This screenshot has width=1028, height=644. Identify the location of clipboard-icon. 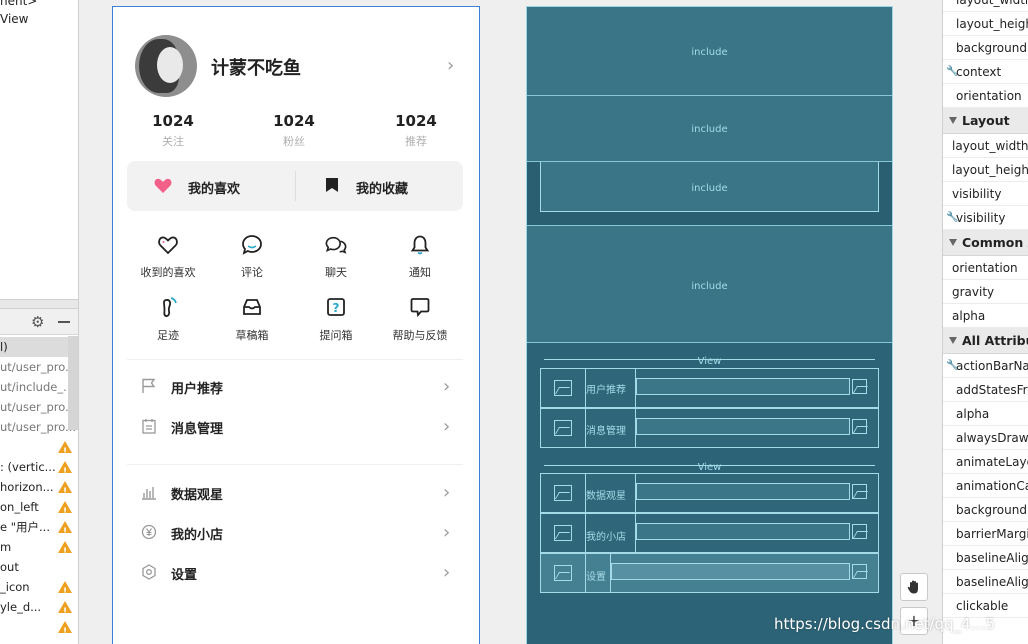
(149, 426).